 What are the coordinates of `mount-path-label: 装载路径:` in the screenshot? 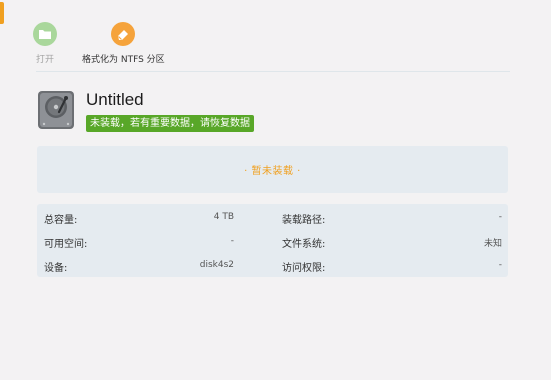 It's located at (304, 220).